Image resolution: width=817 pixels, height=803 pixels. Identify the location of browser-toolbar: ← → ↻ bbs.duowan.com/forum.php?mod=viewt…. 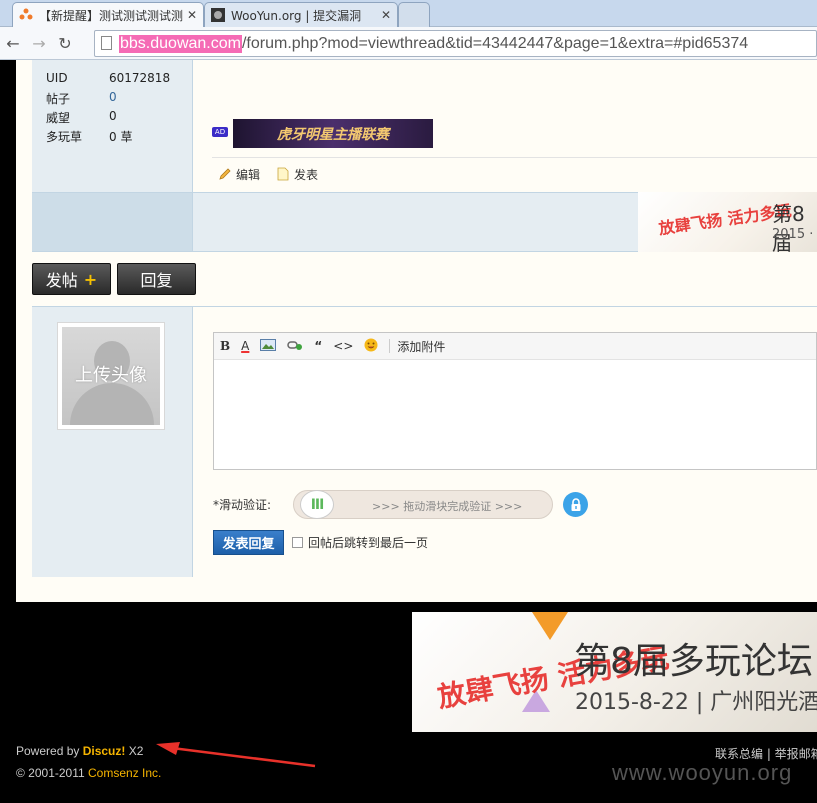
(408, 43).